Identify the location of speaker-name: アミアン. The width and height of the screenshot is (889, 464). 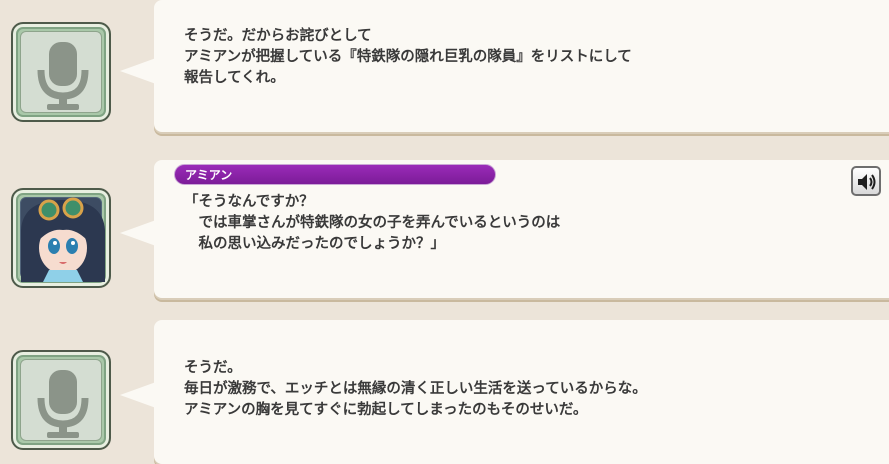
(335, 174).